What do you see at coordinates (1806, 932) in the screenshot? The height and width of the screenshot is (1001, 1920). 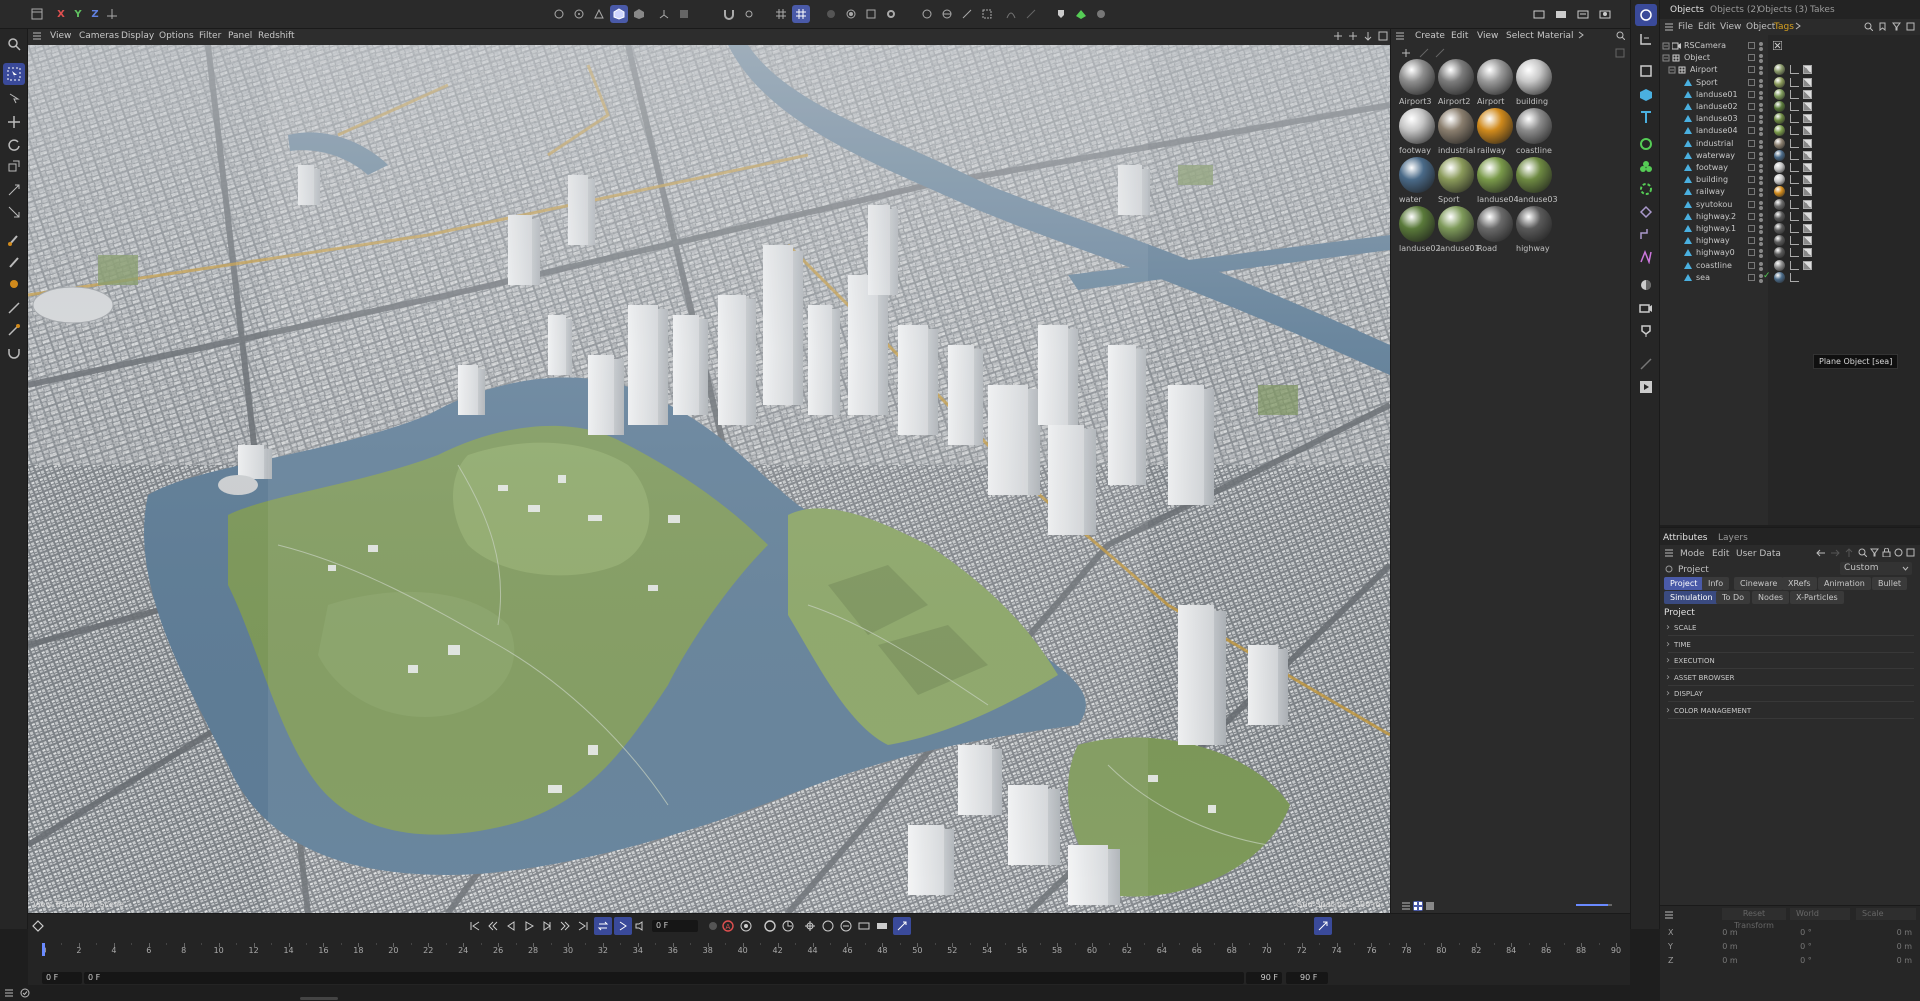 I see `coord-rotation-field: 0 °` at bounding box center [1806, 932].